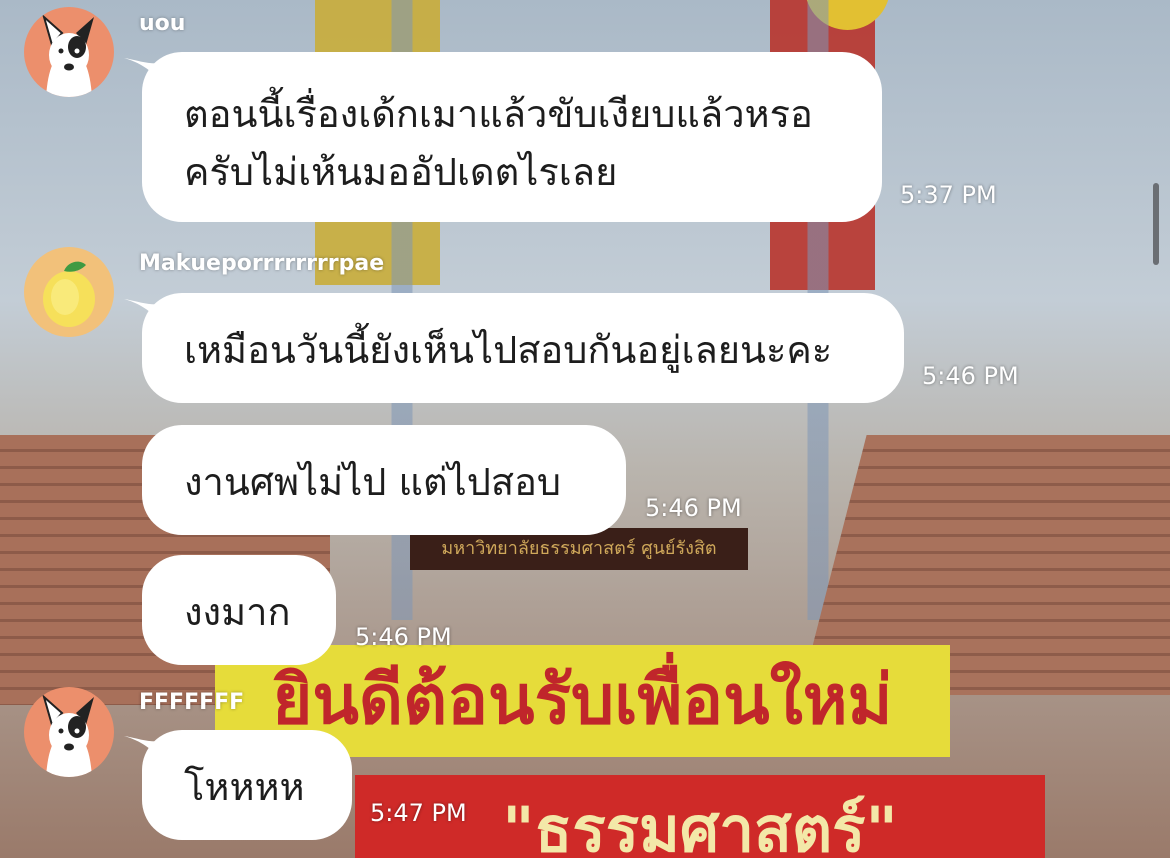  I want to click on message-text: งานศพไม่ไป แต่ไปสอบ, so click(373, 482).